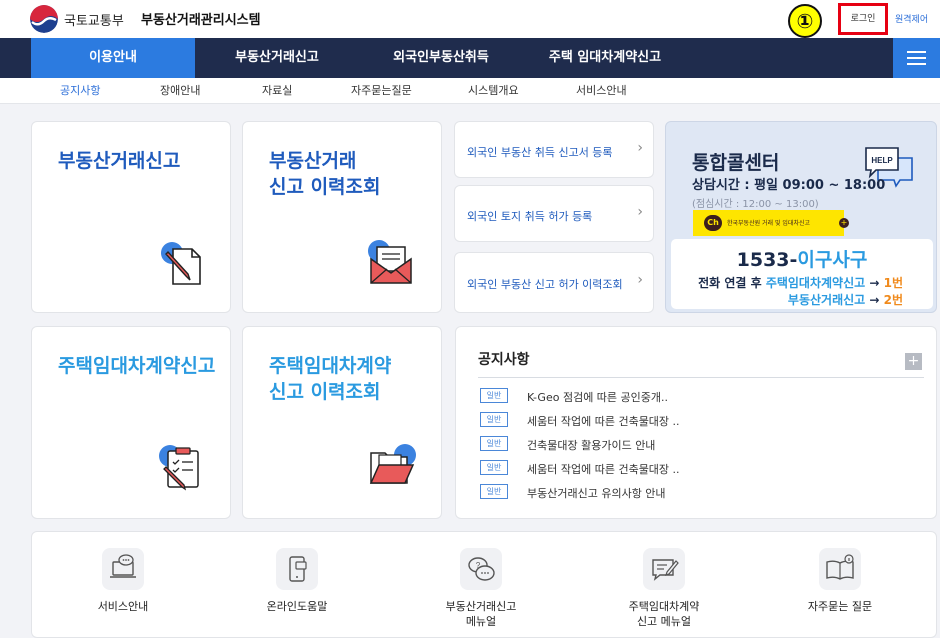 This screenshot has width=940, height=638. I want to click on notice-item: 일반 건축물대장 활용가이드 안내, so click(700, 444).